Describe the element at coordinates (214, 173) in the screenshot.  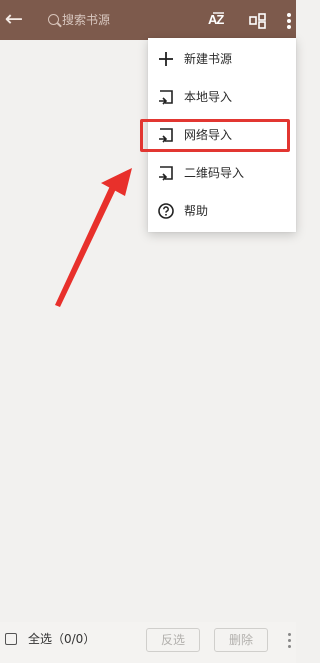
I see `menu-item-label: 二维码导入` at that location.